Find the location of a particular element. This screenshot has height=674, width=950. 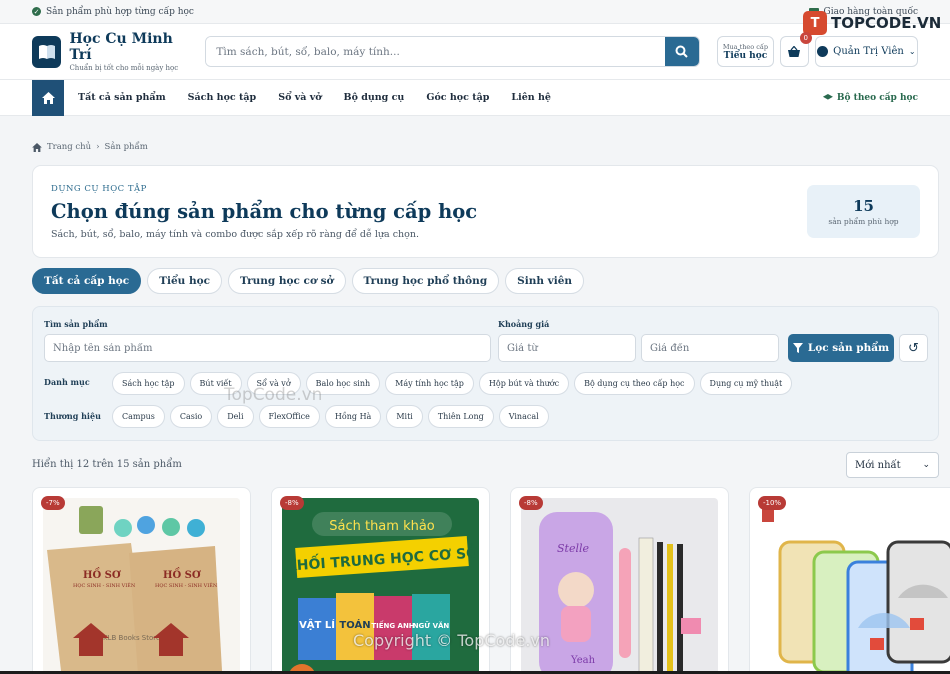

image-text: NGỮ VĂN is located at coordinates (431, 625).